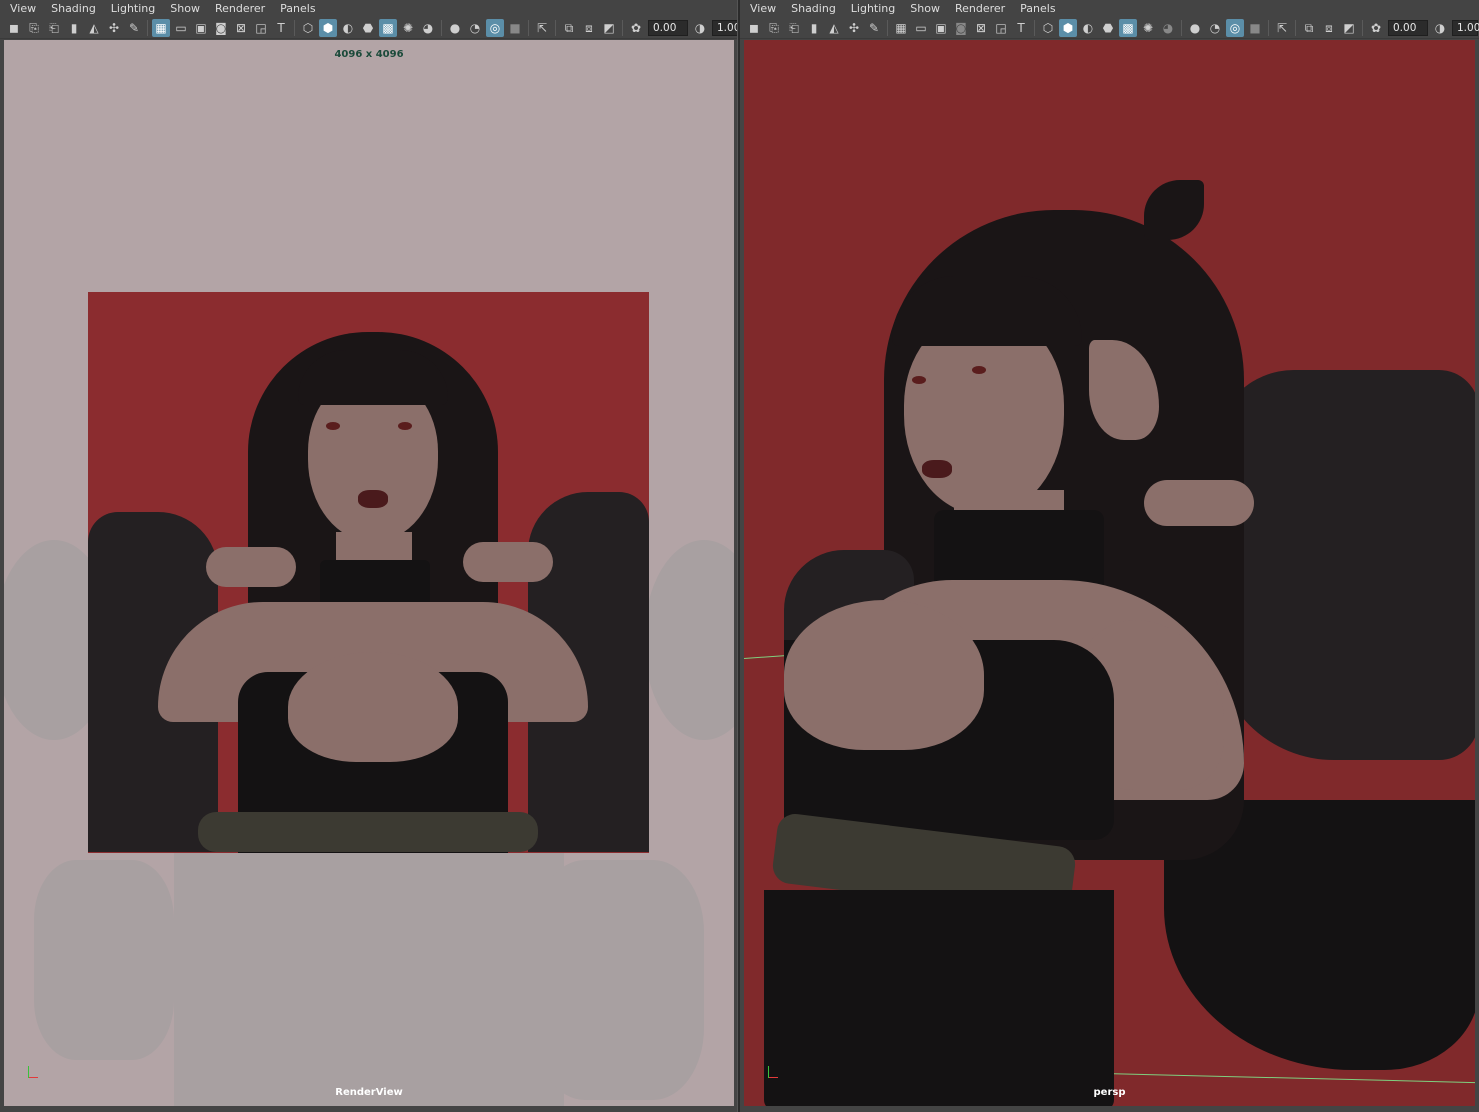  What do you see at coordinates (1289, 1078) in the screenshot?
I see `grid-line` at bounding box center [1289, 1078].